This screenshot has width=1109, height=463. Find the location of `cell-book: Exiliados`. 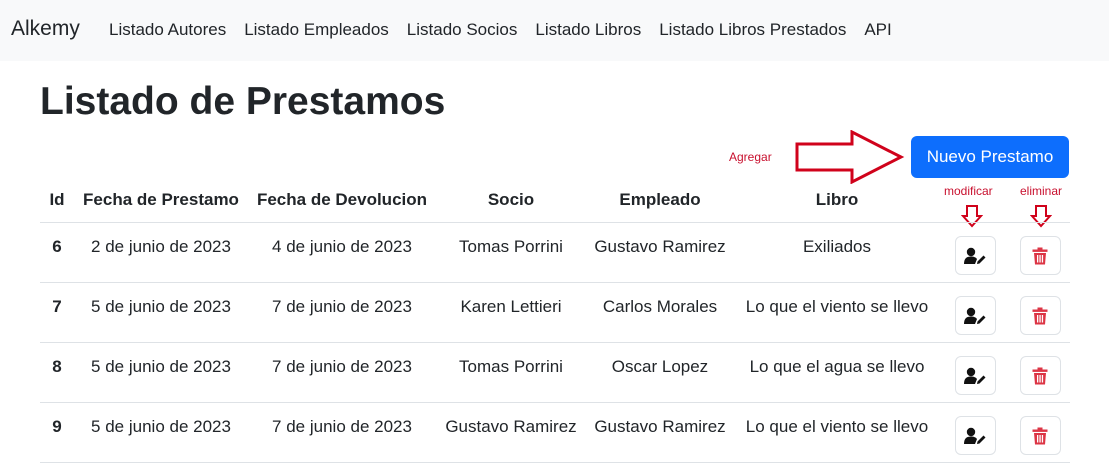

cell-book: Exiliados is located at coordinates (837, 252).